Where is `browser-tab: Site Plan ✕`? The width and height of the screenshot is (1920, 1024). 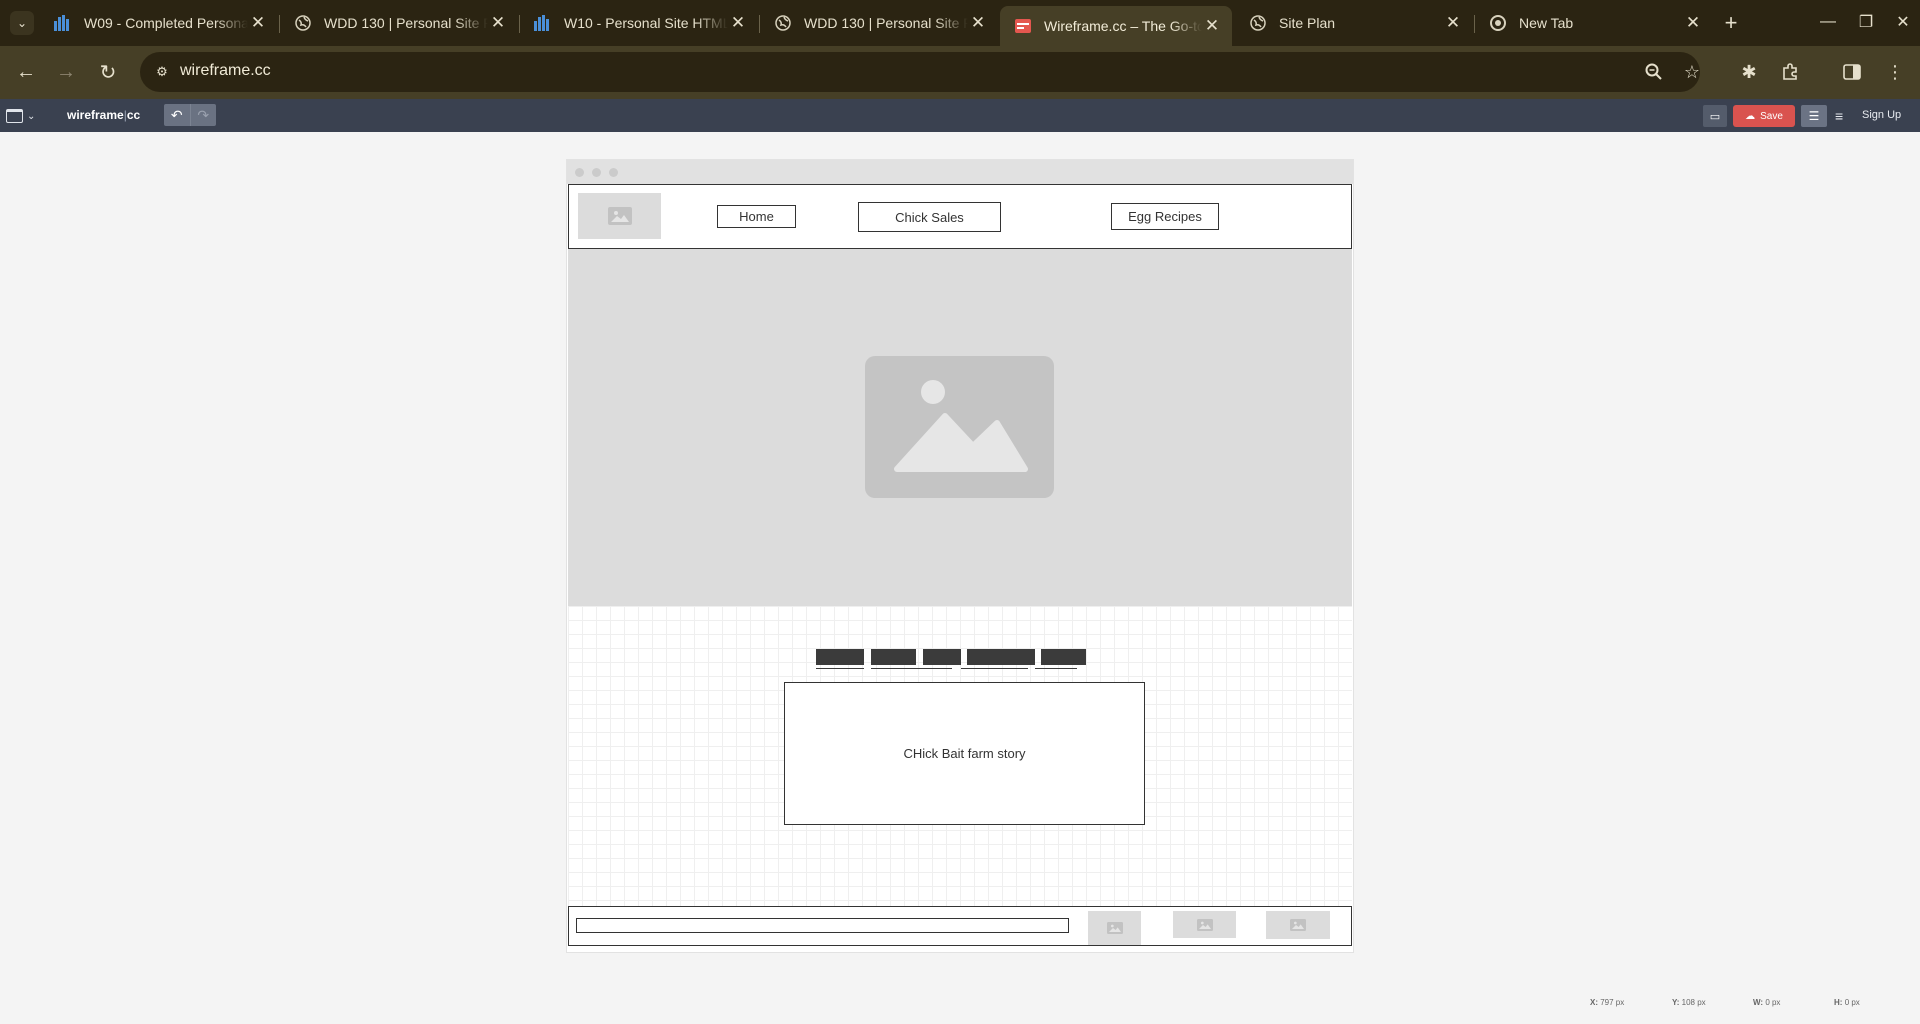 browser-tab: Site Plan ✕ is located at coordinates (1354, 23).